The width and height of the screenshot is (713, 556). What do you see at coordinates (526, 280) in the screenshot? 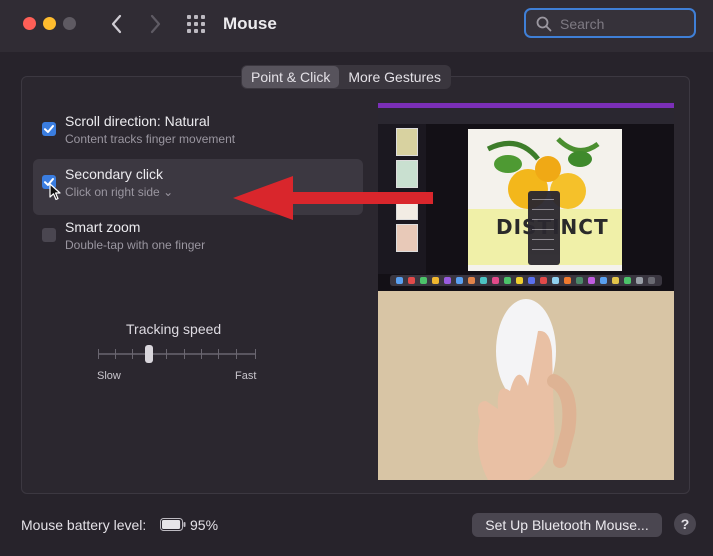
I see `preview-dock` at bounding box center [526, 280].